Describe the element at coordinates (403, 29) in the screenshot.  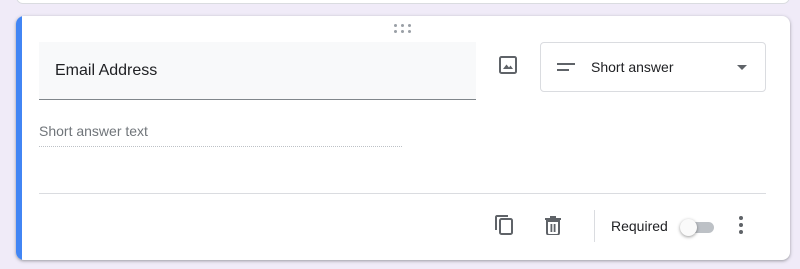
I see `drag-handle-icon` at that location.